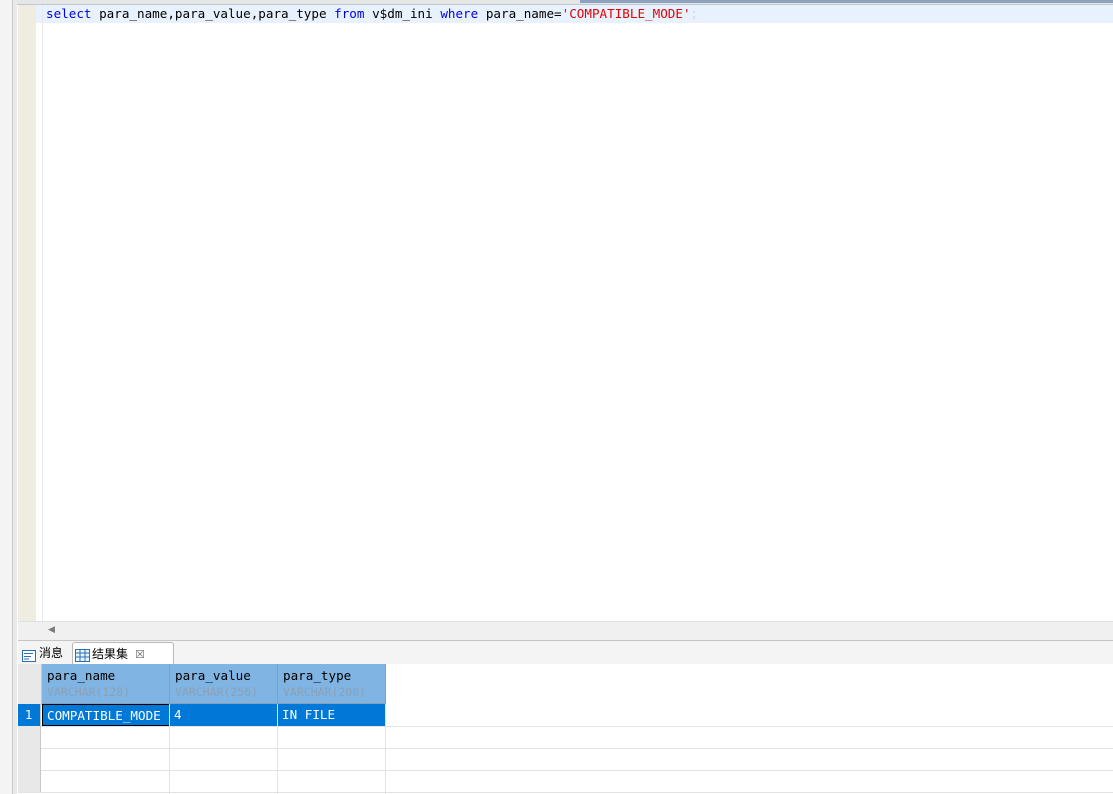  What do you see at coordinates (42, 313) in the screenshot?
I see `gutter-separator` at bounding box center [42, 313].